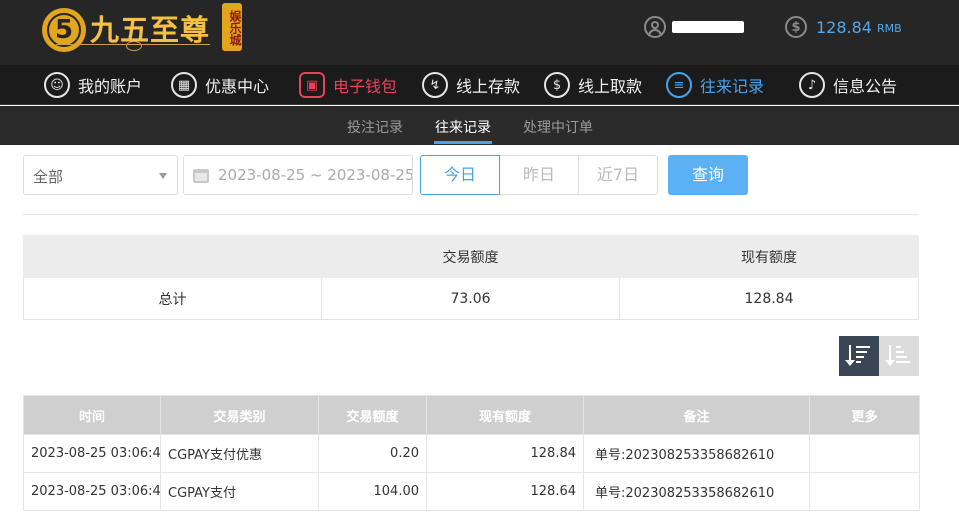  I want to click on user-icon: ☺, so click(57, 85).